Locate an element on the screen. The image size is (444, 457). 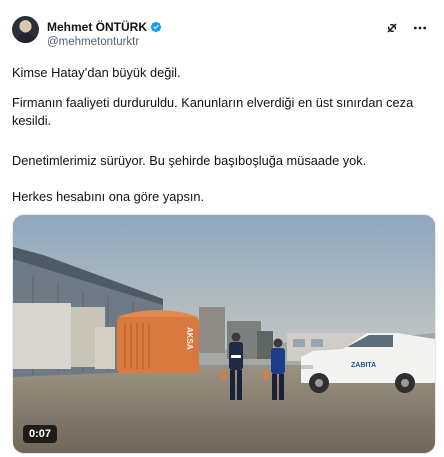
author-names: Mehmet ÖNTÜRK @mehmetonturktr is located at coordinates (104, 34).